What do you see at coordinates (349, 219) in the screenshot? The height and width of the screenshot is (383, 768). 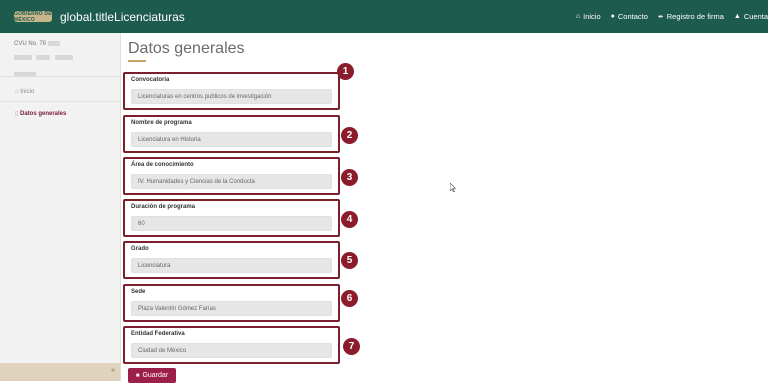 I see `callout-badge-4: 4` at bounding box center [349, 219].